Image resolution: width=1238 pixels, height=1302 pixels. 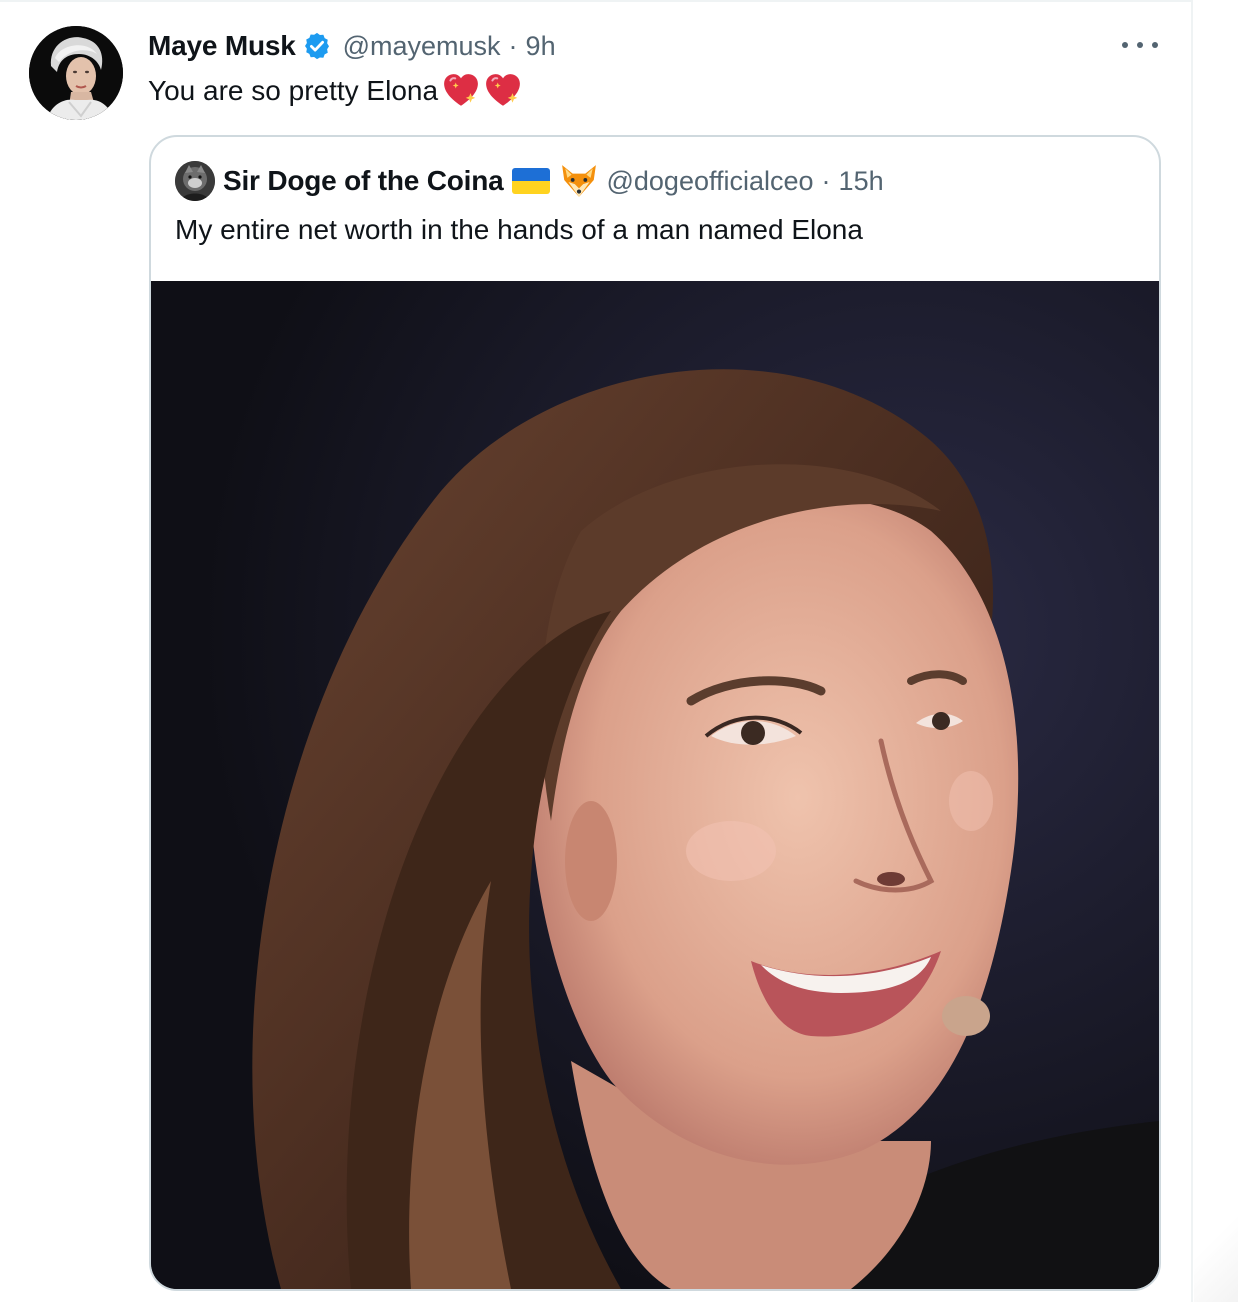 I want to click on divider, so click(x=596, y=1).